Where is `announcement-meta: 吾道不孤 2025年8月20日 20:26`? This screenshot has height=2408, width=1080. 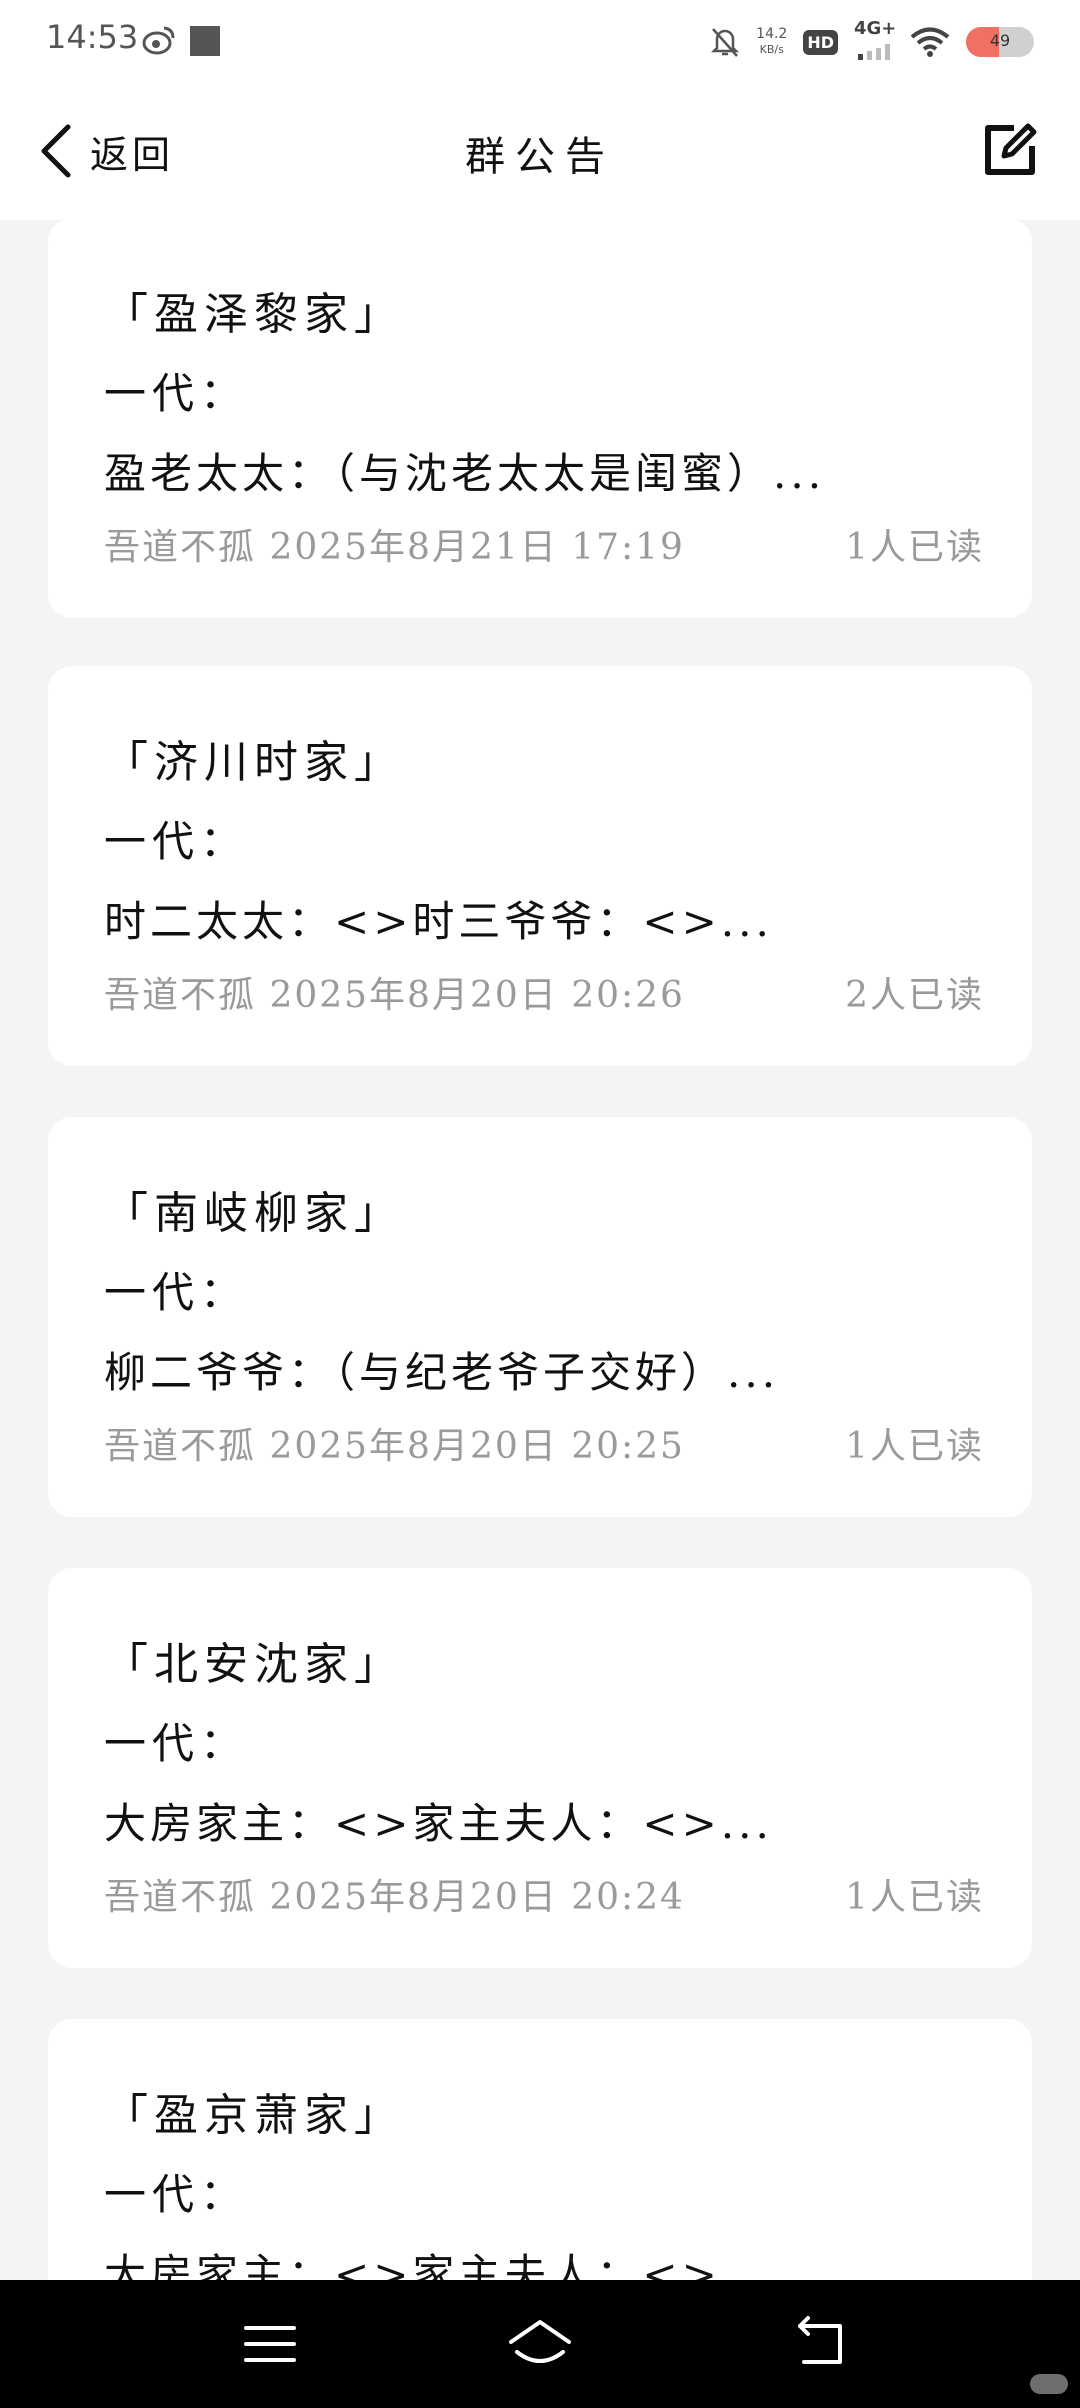
announcement-meta: 吾道不孤 2025年8月20日 20:26 is located at coordinates (394, 995).